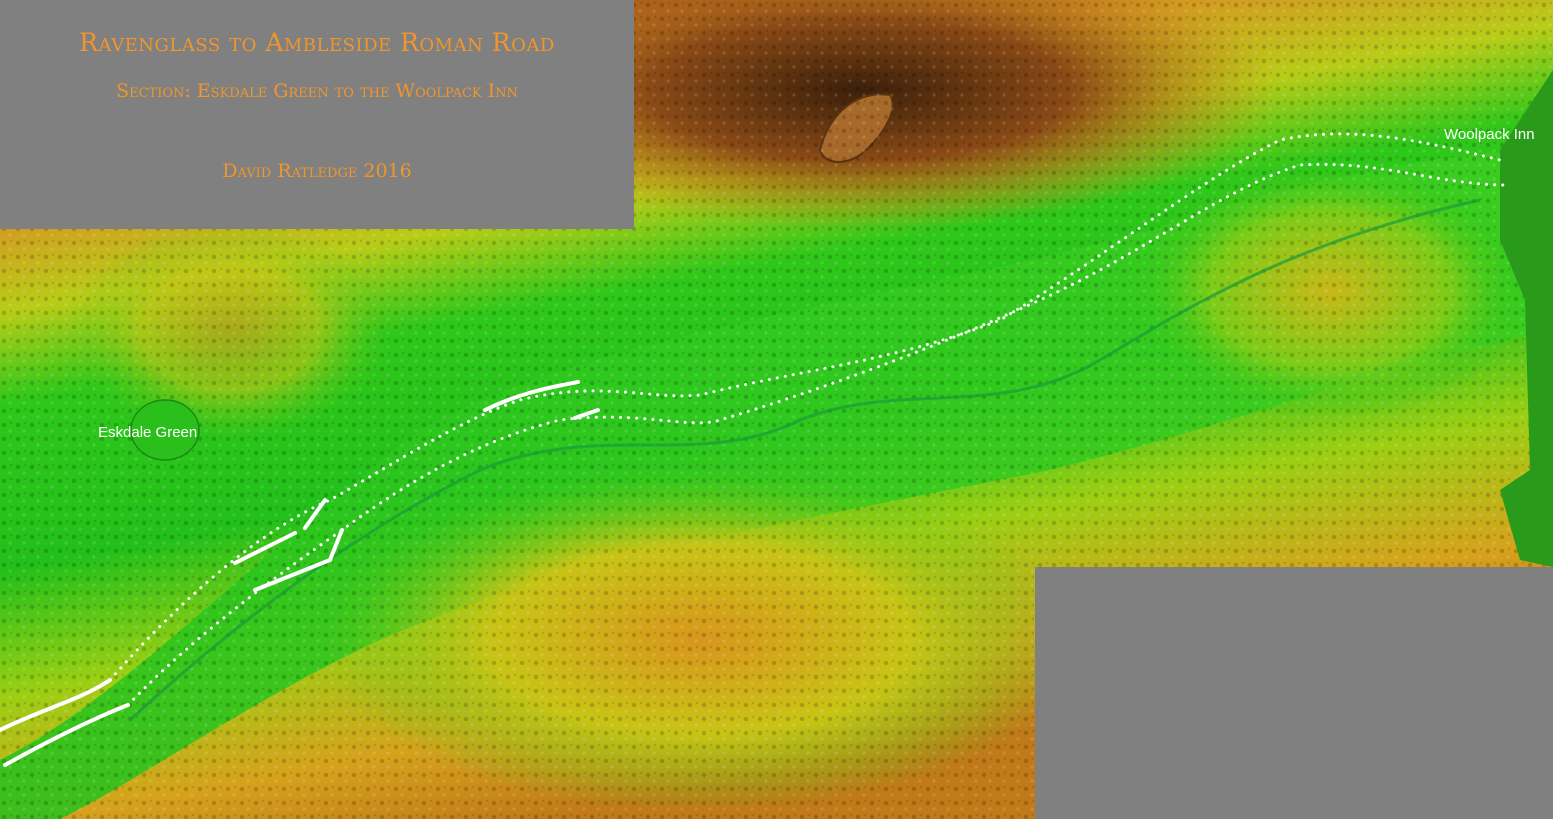  What do you see at coordinates (148, 432) in the screenshot?
I see `place-label-eskdale-green: Eskdale Green` at bounding box center [148, 432].